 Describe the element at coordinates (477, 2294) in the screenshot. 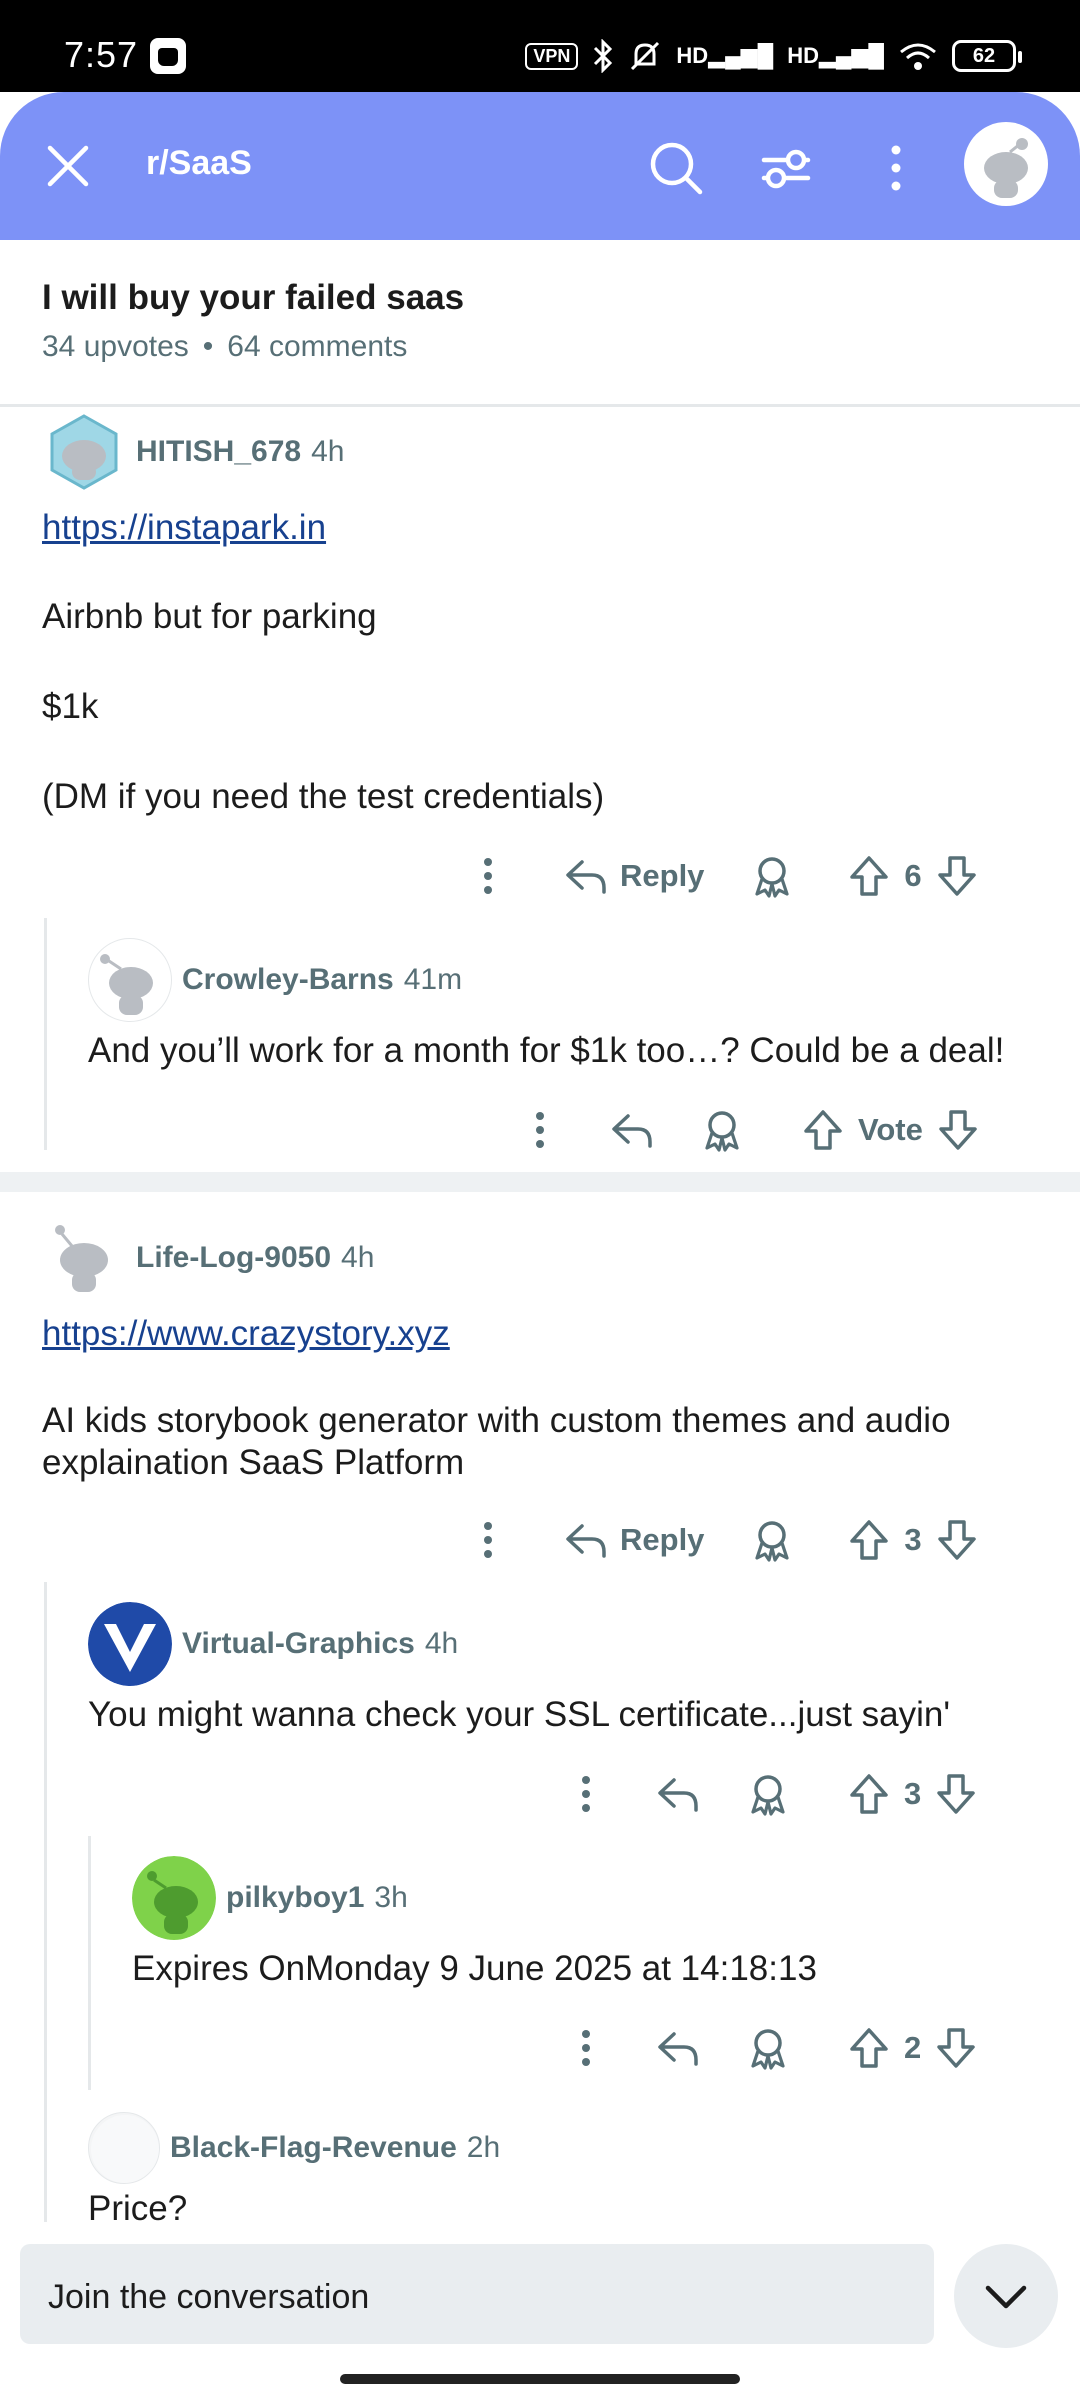

I see `join-conversation-input: Join the conversation` at that location.